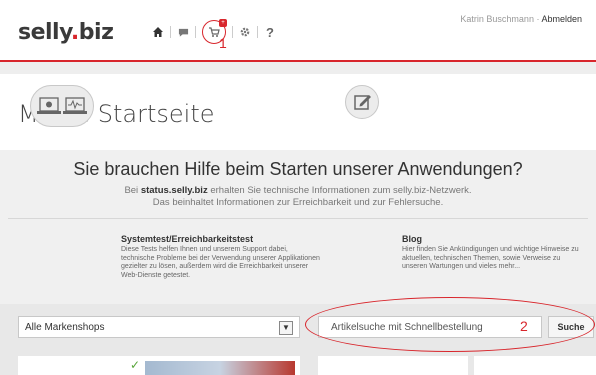  What do you see at coordinates (298, 68) in the screenshot?
I see `header-gray-band` at bounding box center [298, 68].